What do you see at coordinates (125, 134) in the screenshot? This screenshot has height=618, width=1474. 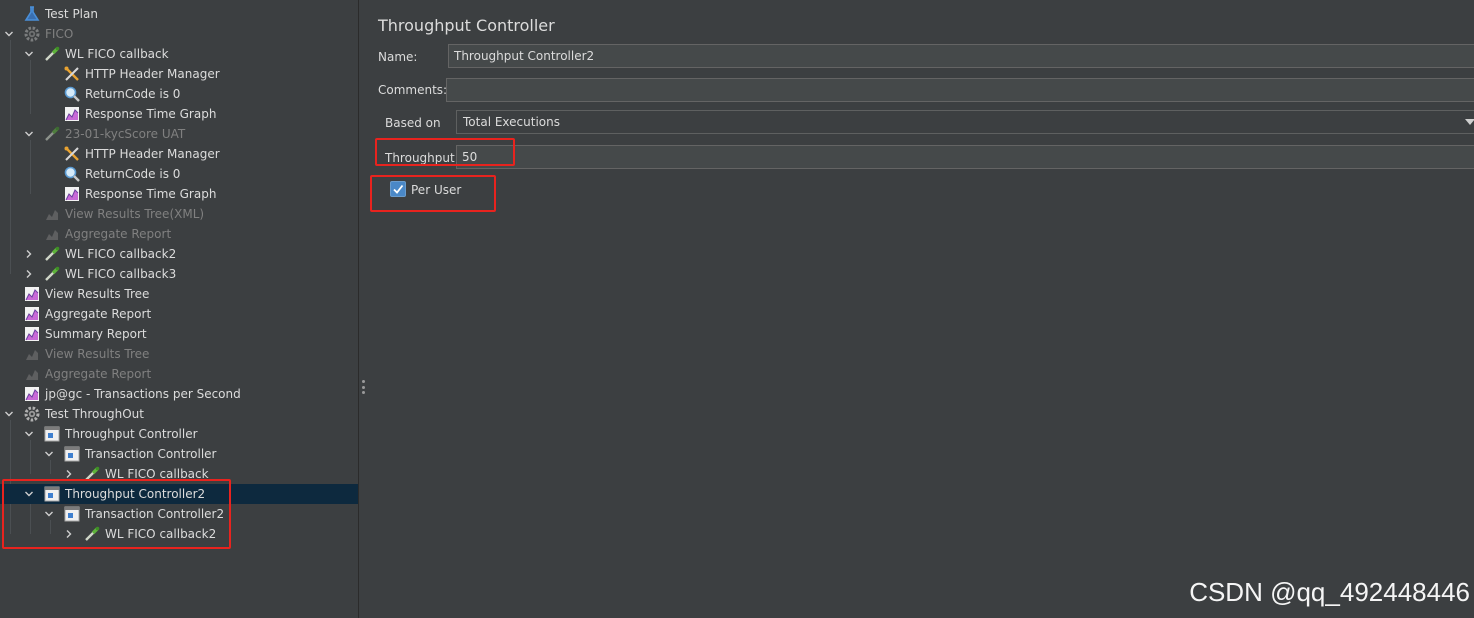 I see `tree-item-label: 23-01-kycScore UAT` at bounding box center [125, 134].